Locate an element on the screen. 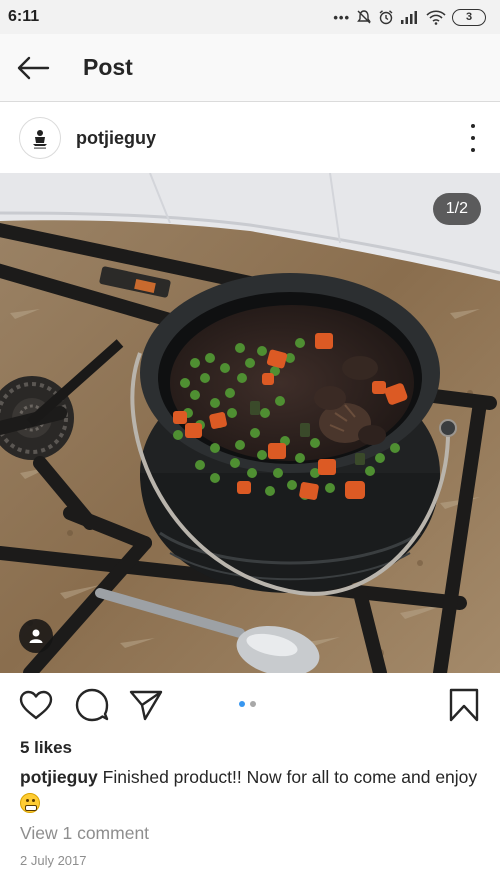  arrow-left-icon is located at coordinates (33, 67).